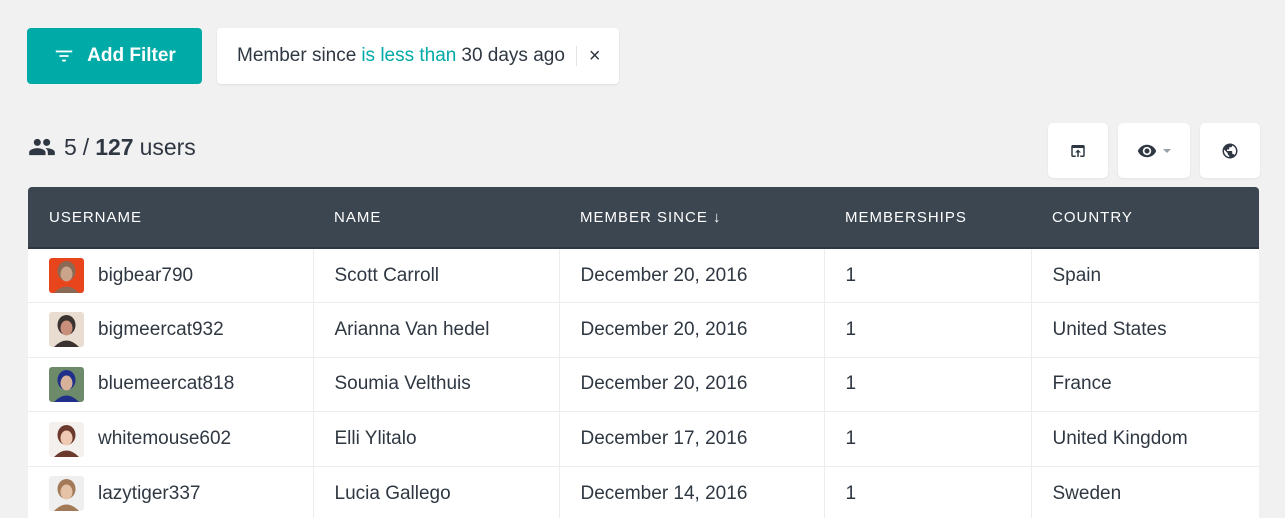 Image resolution: width=1285 pixels, height=518 pixels. Describe the element at coordinates (436, 218) in the screenshot. I see `column-header-name: NAME` at that location.